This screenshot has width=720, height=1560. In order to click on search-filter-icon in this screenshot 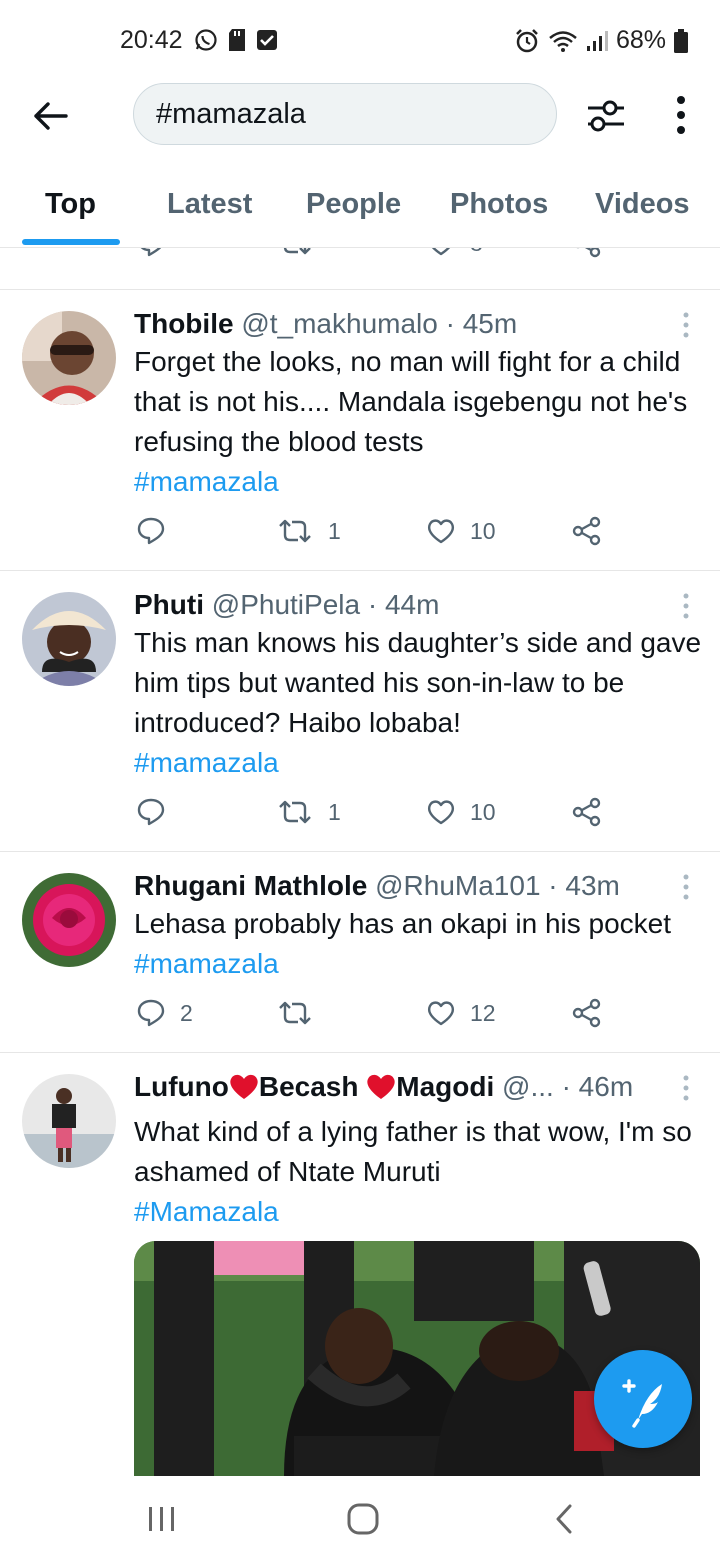, I will do `click(606, 116)`.